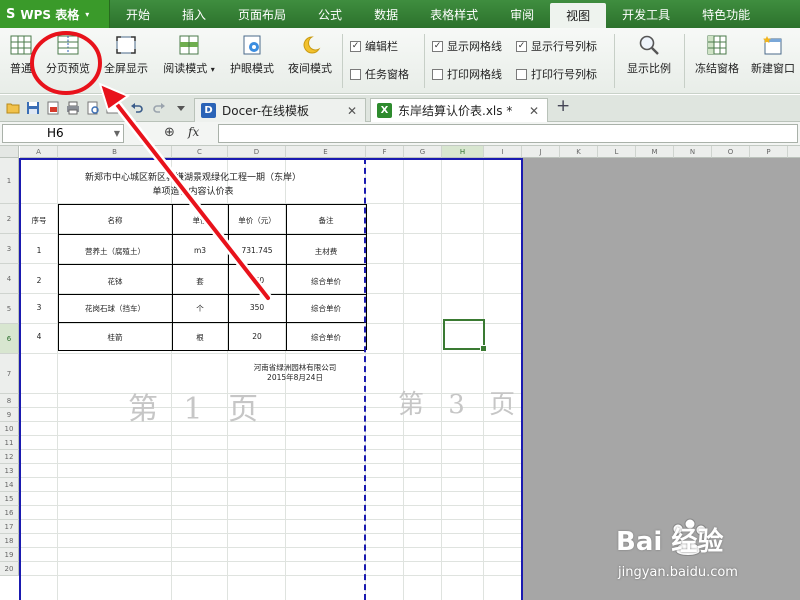 The width and height of the screenshot is (800, 600). I want to click on menu-home: 开始, so click(138, 14).